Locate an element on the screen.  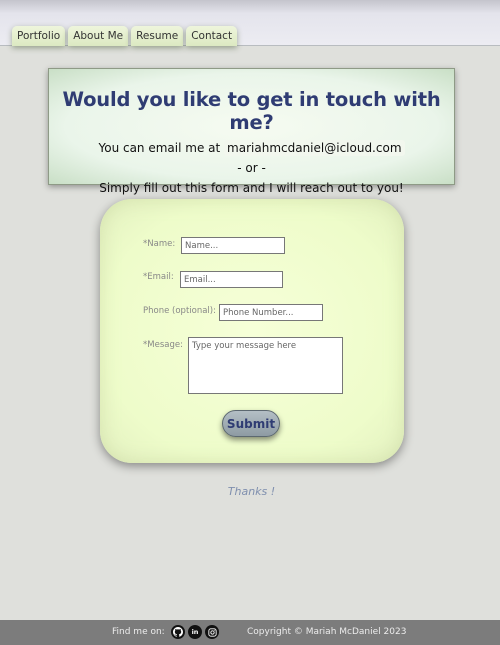
name-label: *Name: is located at coordinates (159, 244).